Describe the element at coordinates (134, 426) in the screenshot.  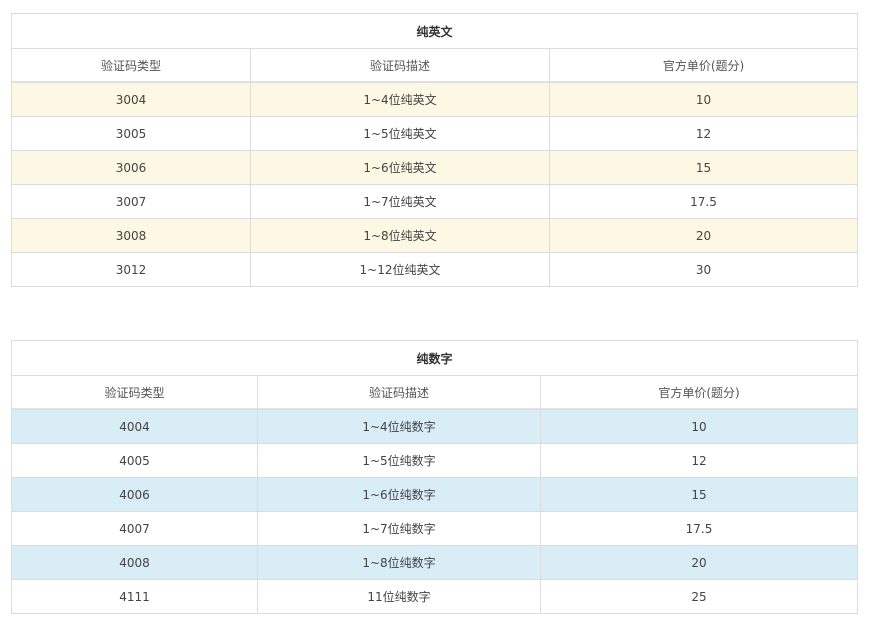
I see `cell-type: 4004` at that location.